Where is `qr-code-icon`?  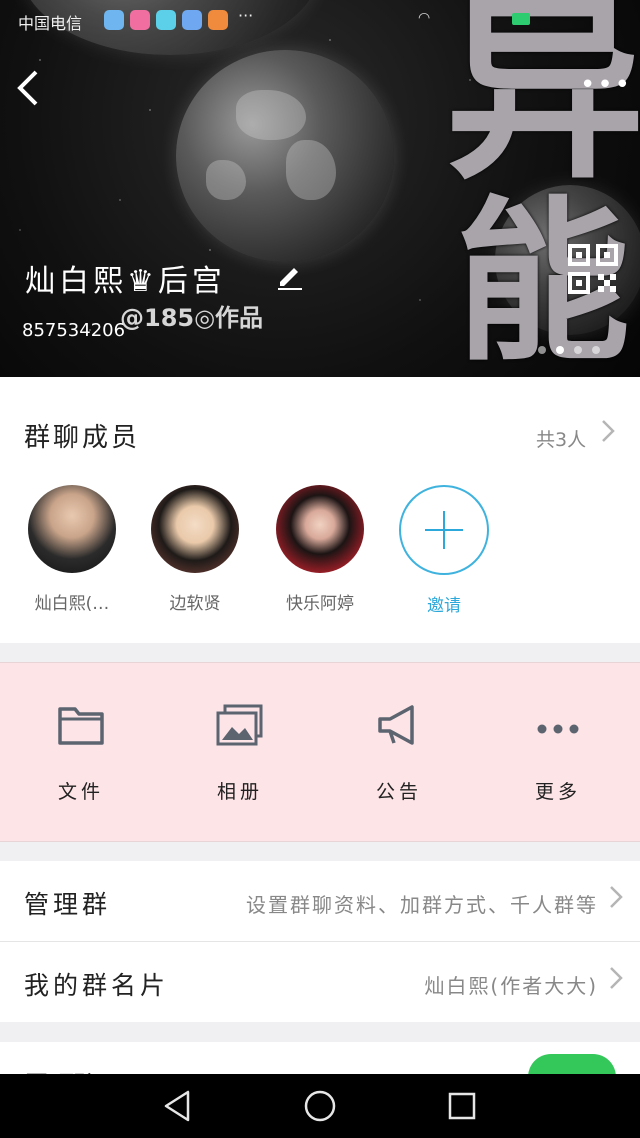 qr-code-icon is located at coordinates (593, 269).